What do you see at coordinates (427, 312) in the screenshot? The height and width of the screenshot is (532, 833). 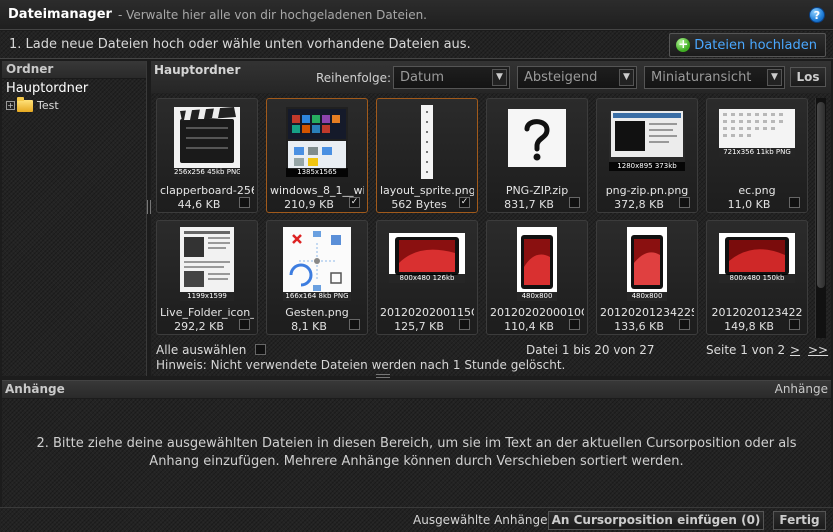 I see `file-name: 2012020200115C` at bounding box center [427, 312].